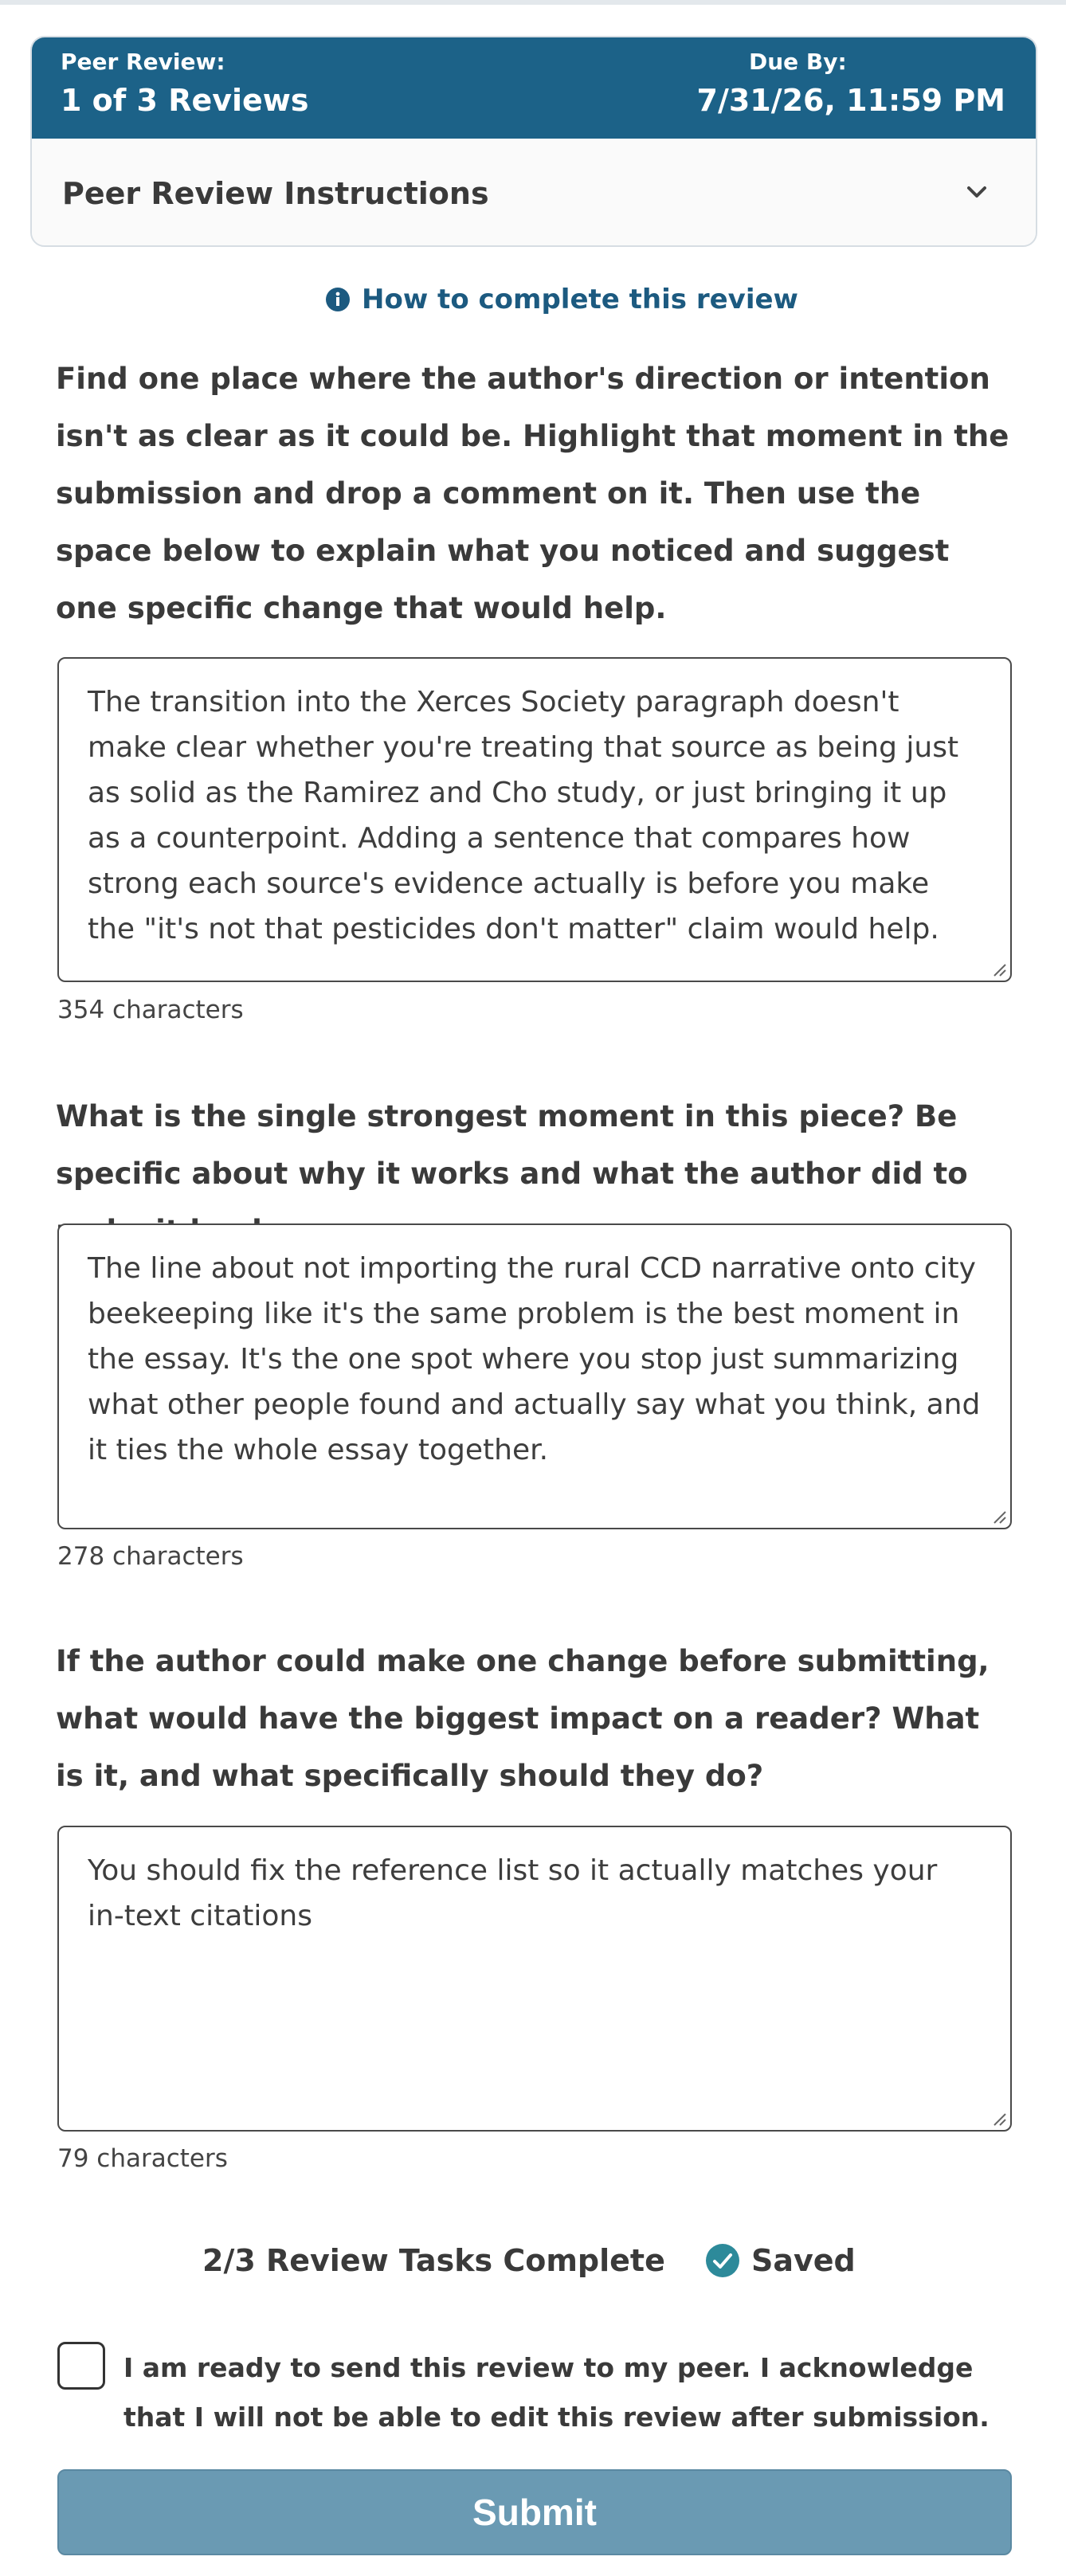 This screenshot has height=2576, width=1066. What do you see at coordinates (533, 2) in the screenshot?
I see `top-divider` at bounding box center [533, 2].